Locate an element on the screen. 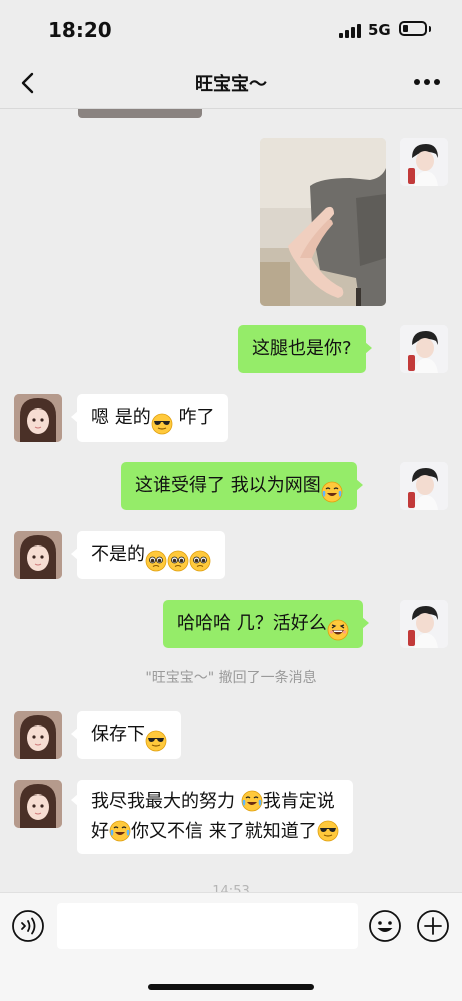  message-text: 嗯 是的 is located at coordinates (121, 417).